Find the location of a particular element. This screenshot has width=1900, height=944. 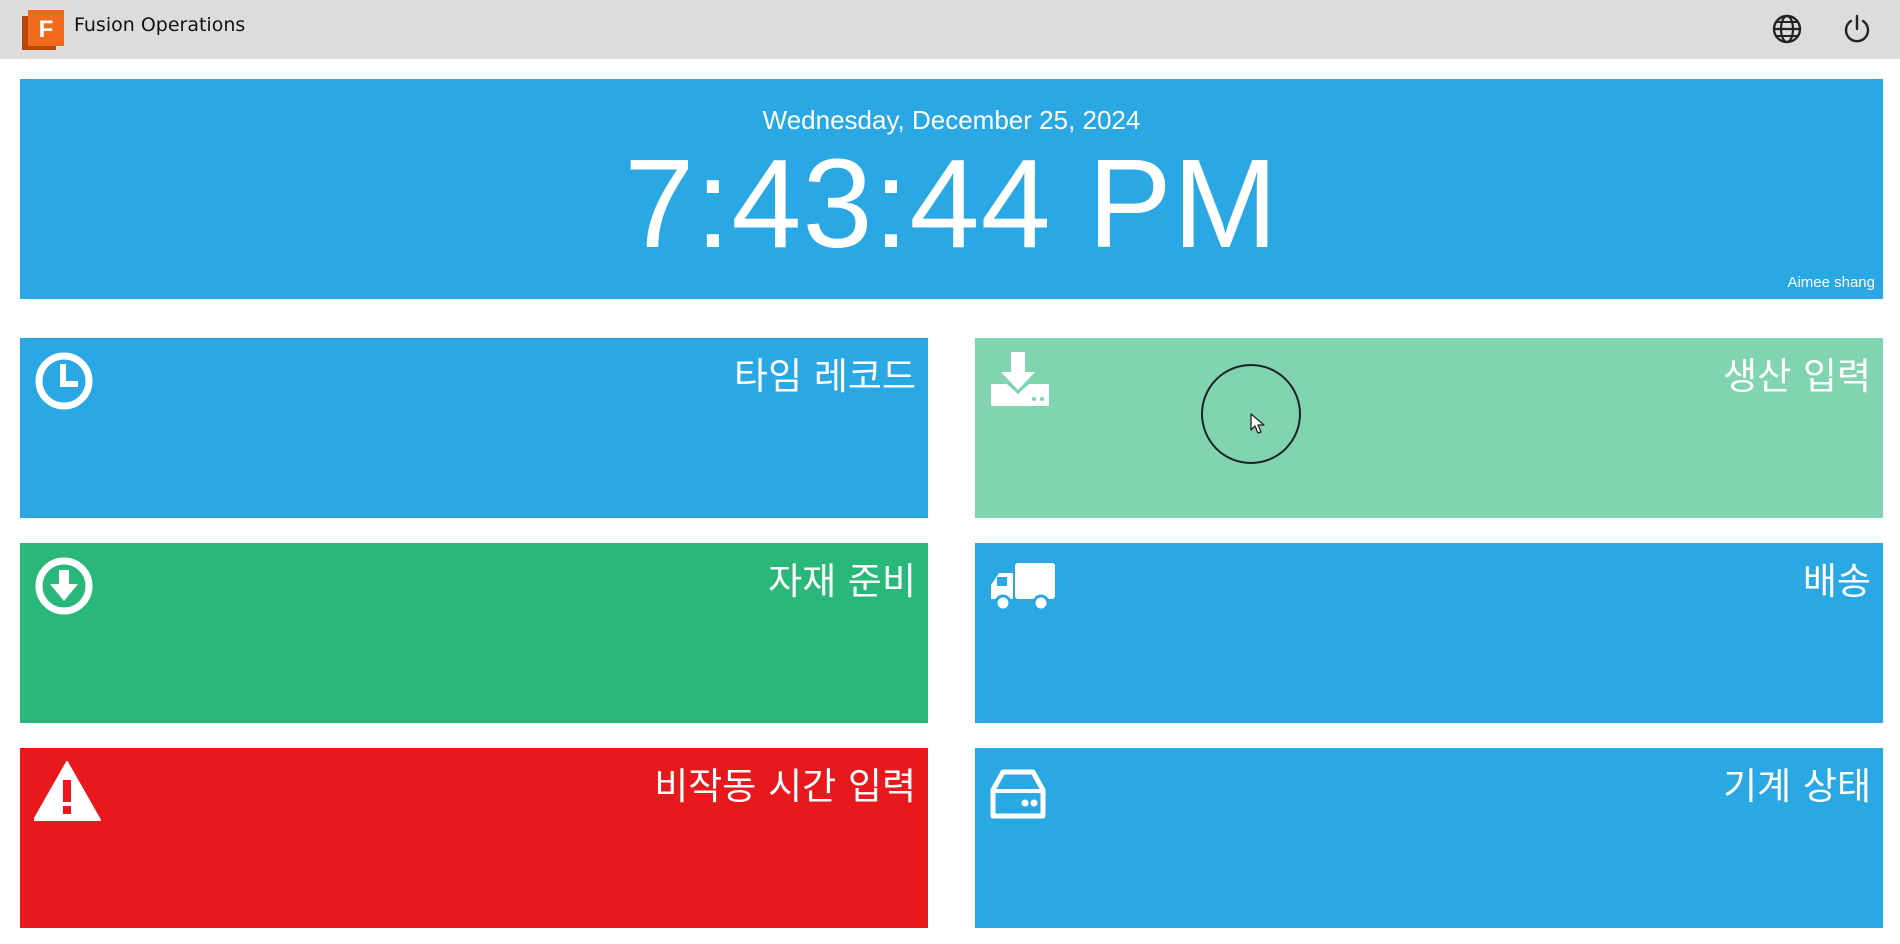

power-icon is located at coordinates (1857, 29).